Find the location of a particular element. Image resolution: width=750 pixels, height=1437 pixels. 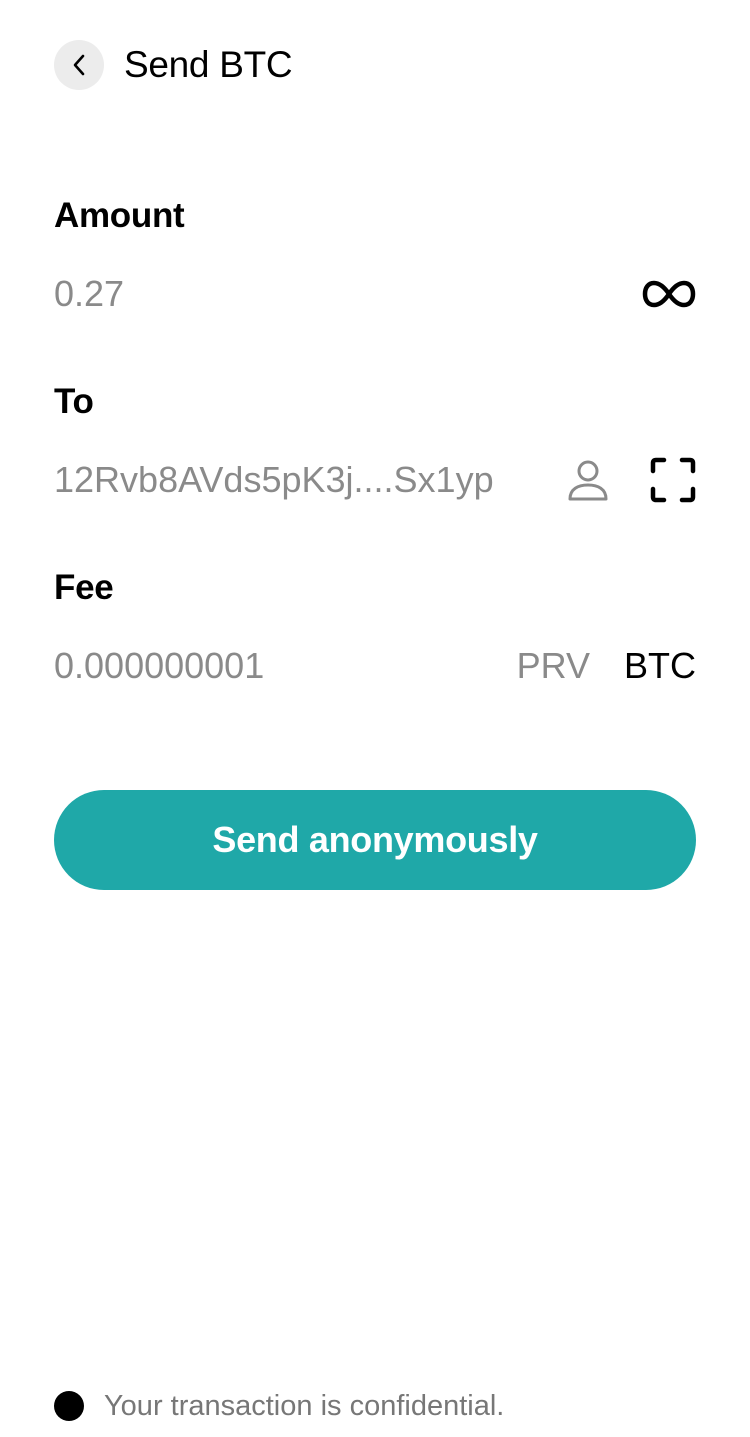

header: Send BTC is located at coordinates (173, 65).